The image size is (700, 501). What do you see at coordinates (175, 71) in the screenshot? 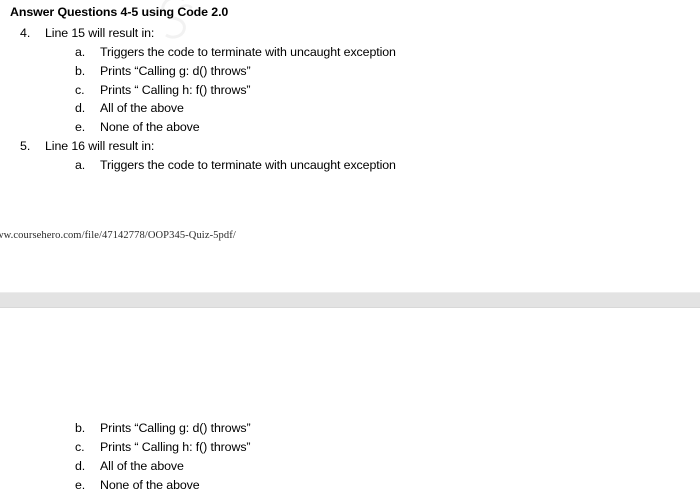
I see `option-text-4b: Prints “Calling g: d() throws”` at bounding box center [175, 71].